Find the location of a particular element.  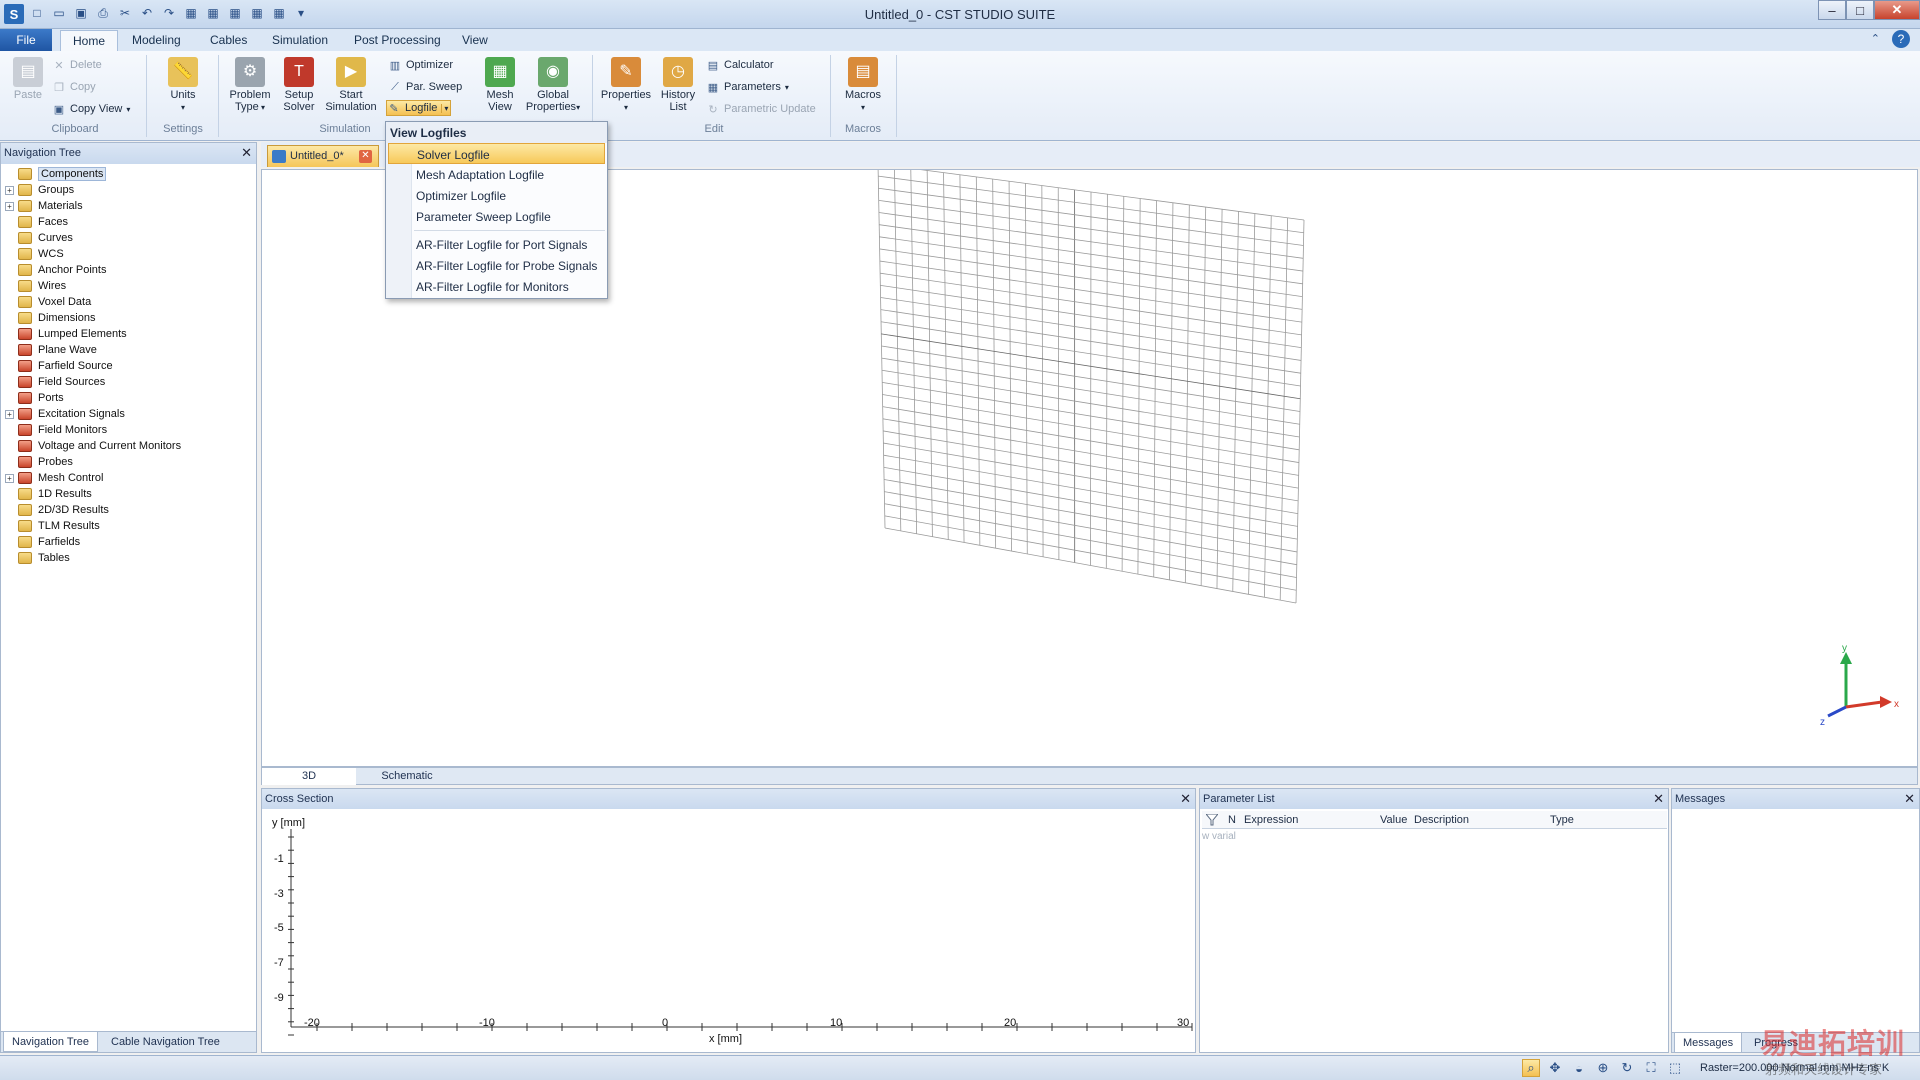

mesh-view-button: ▦ Mesh View is located at coordinates (500, 85).